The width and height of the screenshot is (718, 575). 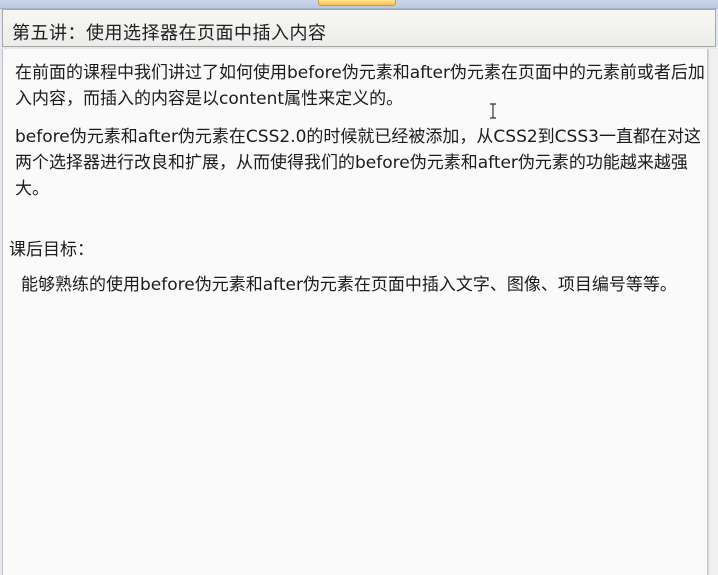 What do you see at coordinates (713, 312) in the screenshot?
I see `vertical-scrollbar` at bounding box center [713, 312].